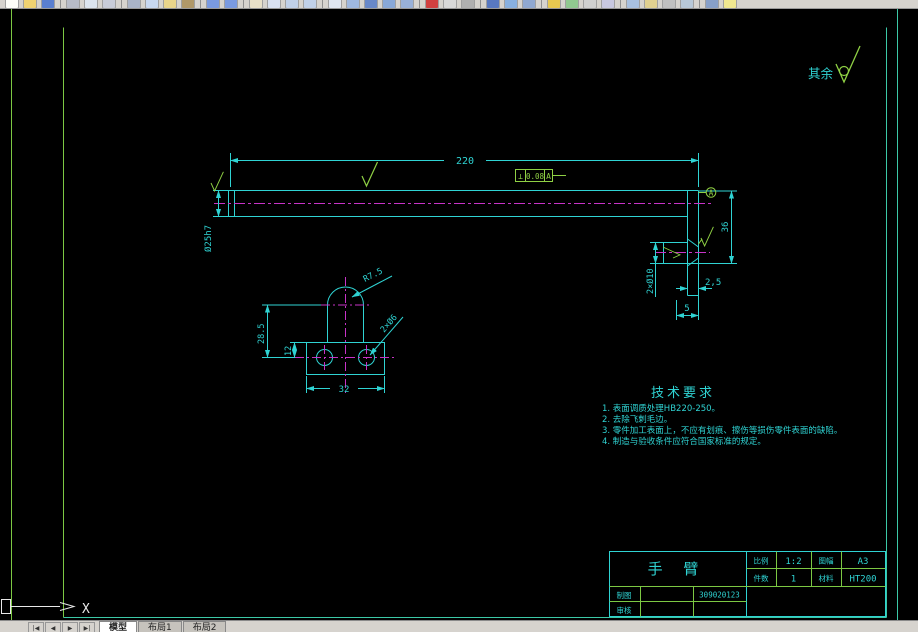 The width and height of the screenshot is (918, 632). What do you see at coordinates (12, 4) in the screenshot?
I see `new-icon` at bounding box center [12, 4].